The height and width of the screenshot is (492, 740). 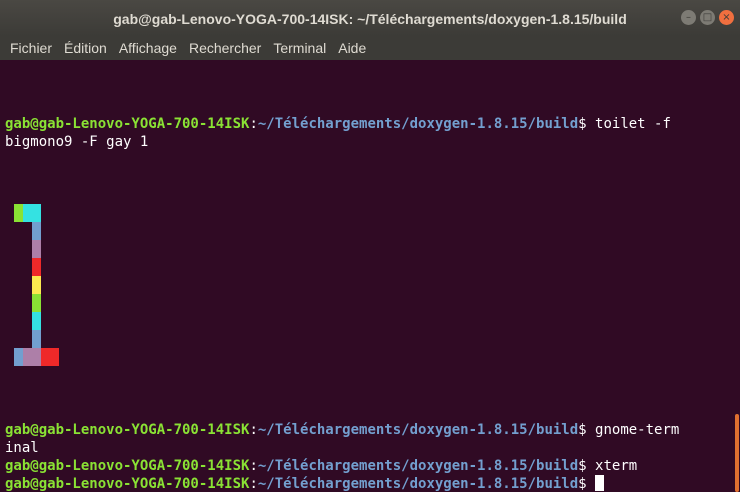 What do you see at coordinates (628, 124) in the screenshot?
I see `command-text: toilet -f` at bounding box center [628, 124].